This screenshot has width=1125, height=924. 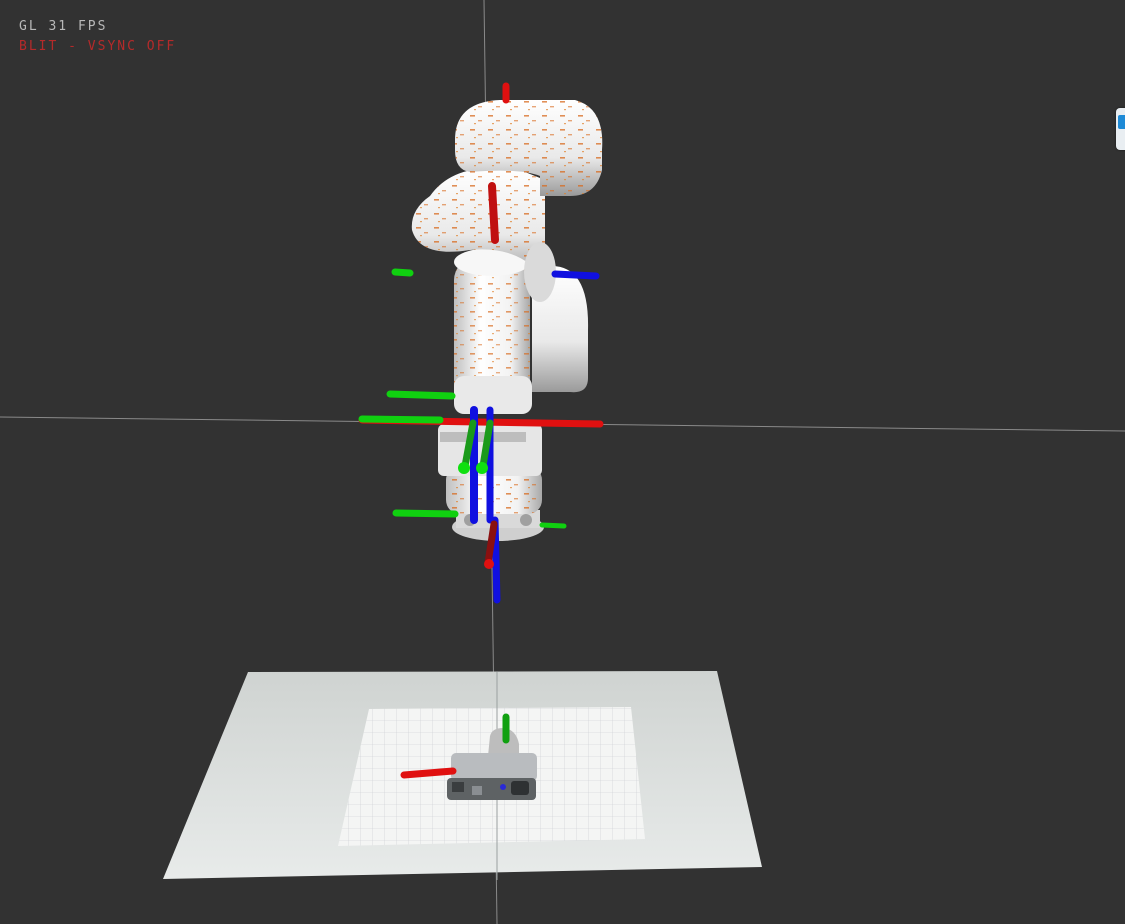 What do you see at coordinates (63, 26) in the screenshot?
I see `fps-counter: GL 31 FPS` at bounding box center [63, 26].